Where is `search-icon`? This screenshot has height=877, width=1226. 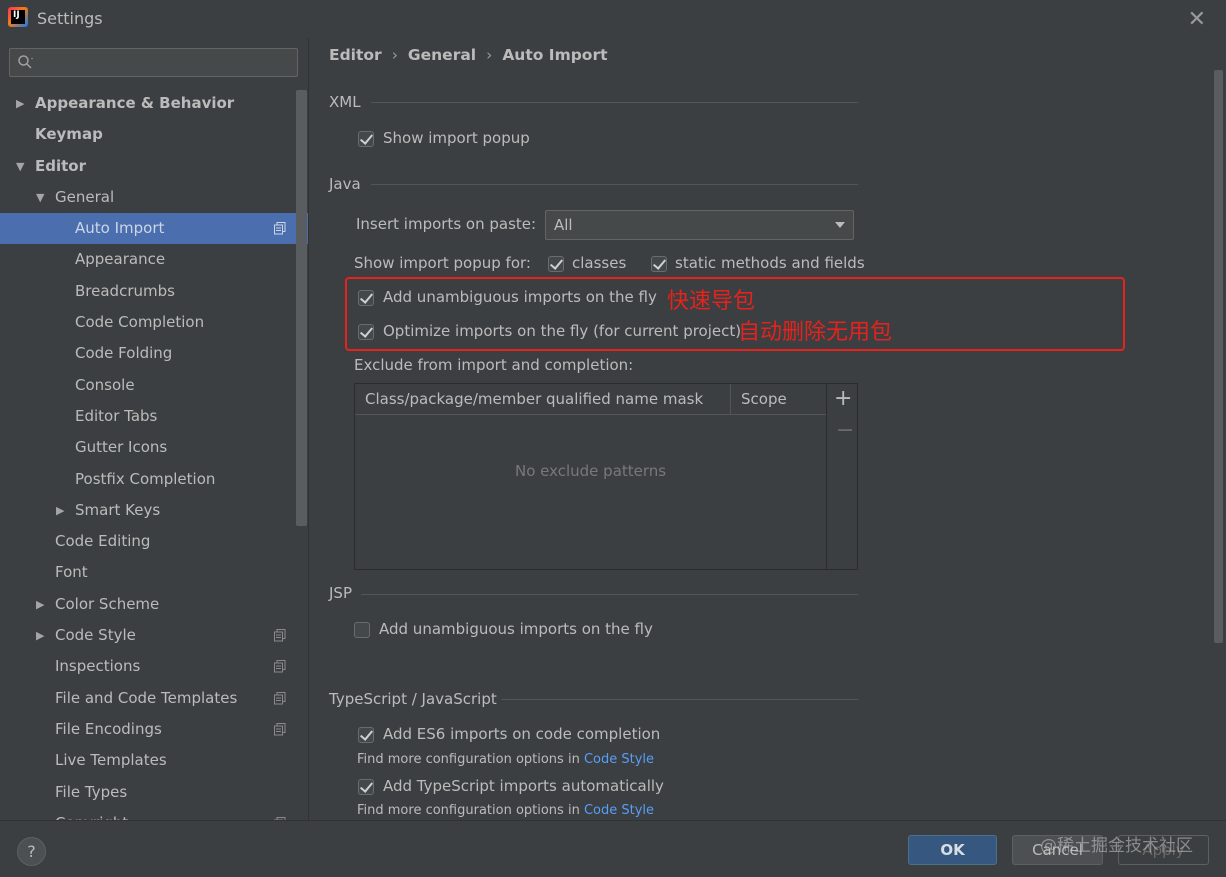 search-icon is located at coordinates (25, 62).